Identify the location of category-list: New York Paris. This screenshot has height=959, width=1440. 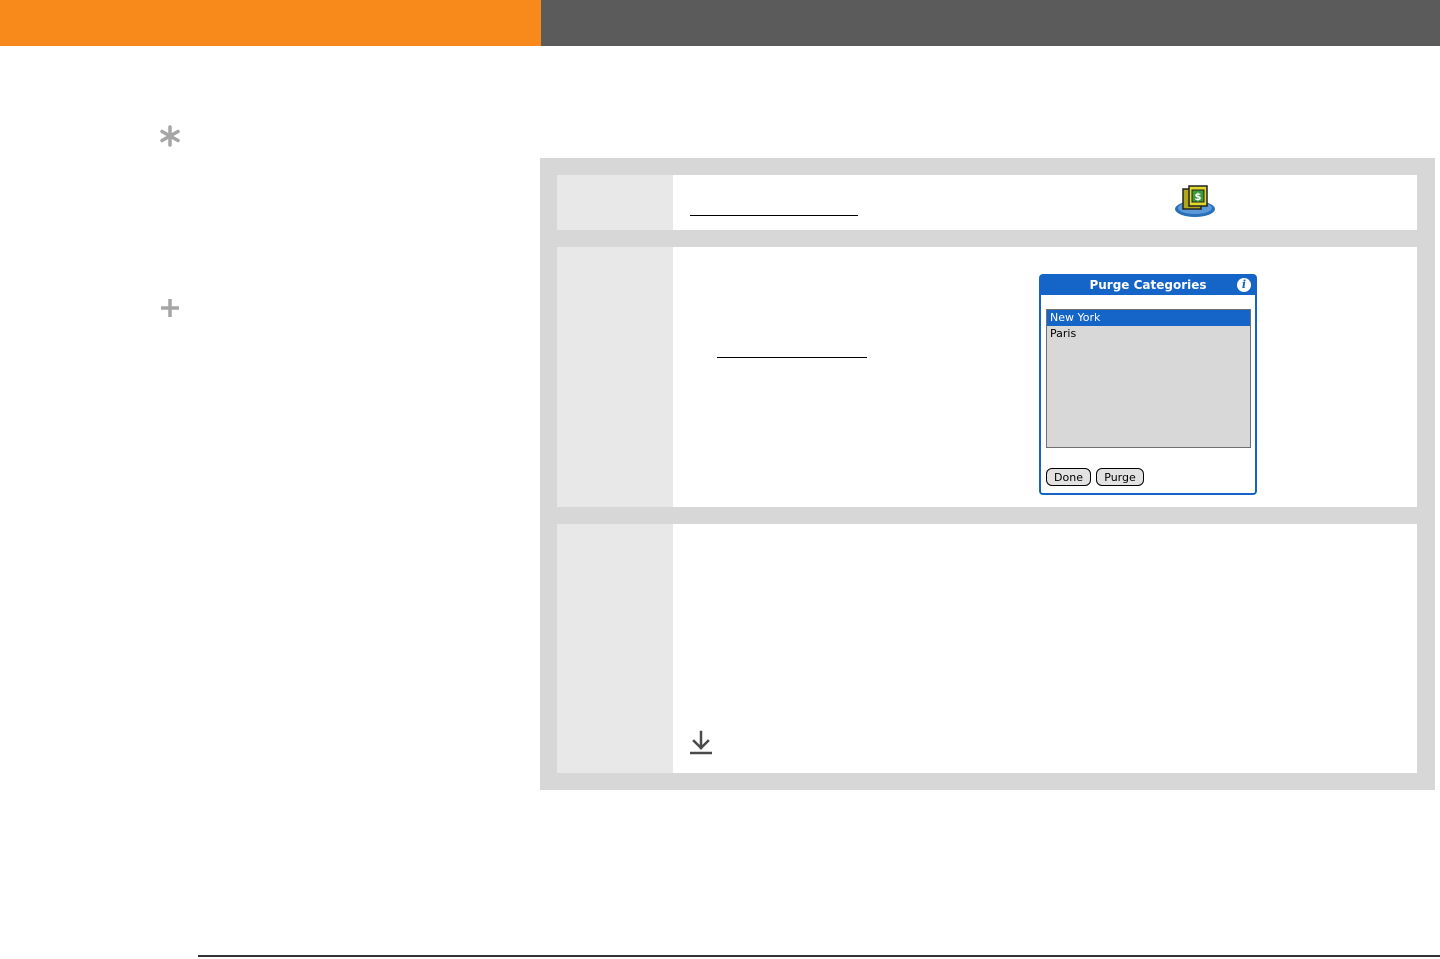
(1148, 378).